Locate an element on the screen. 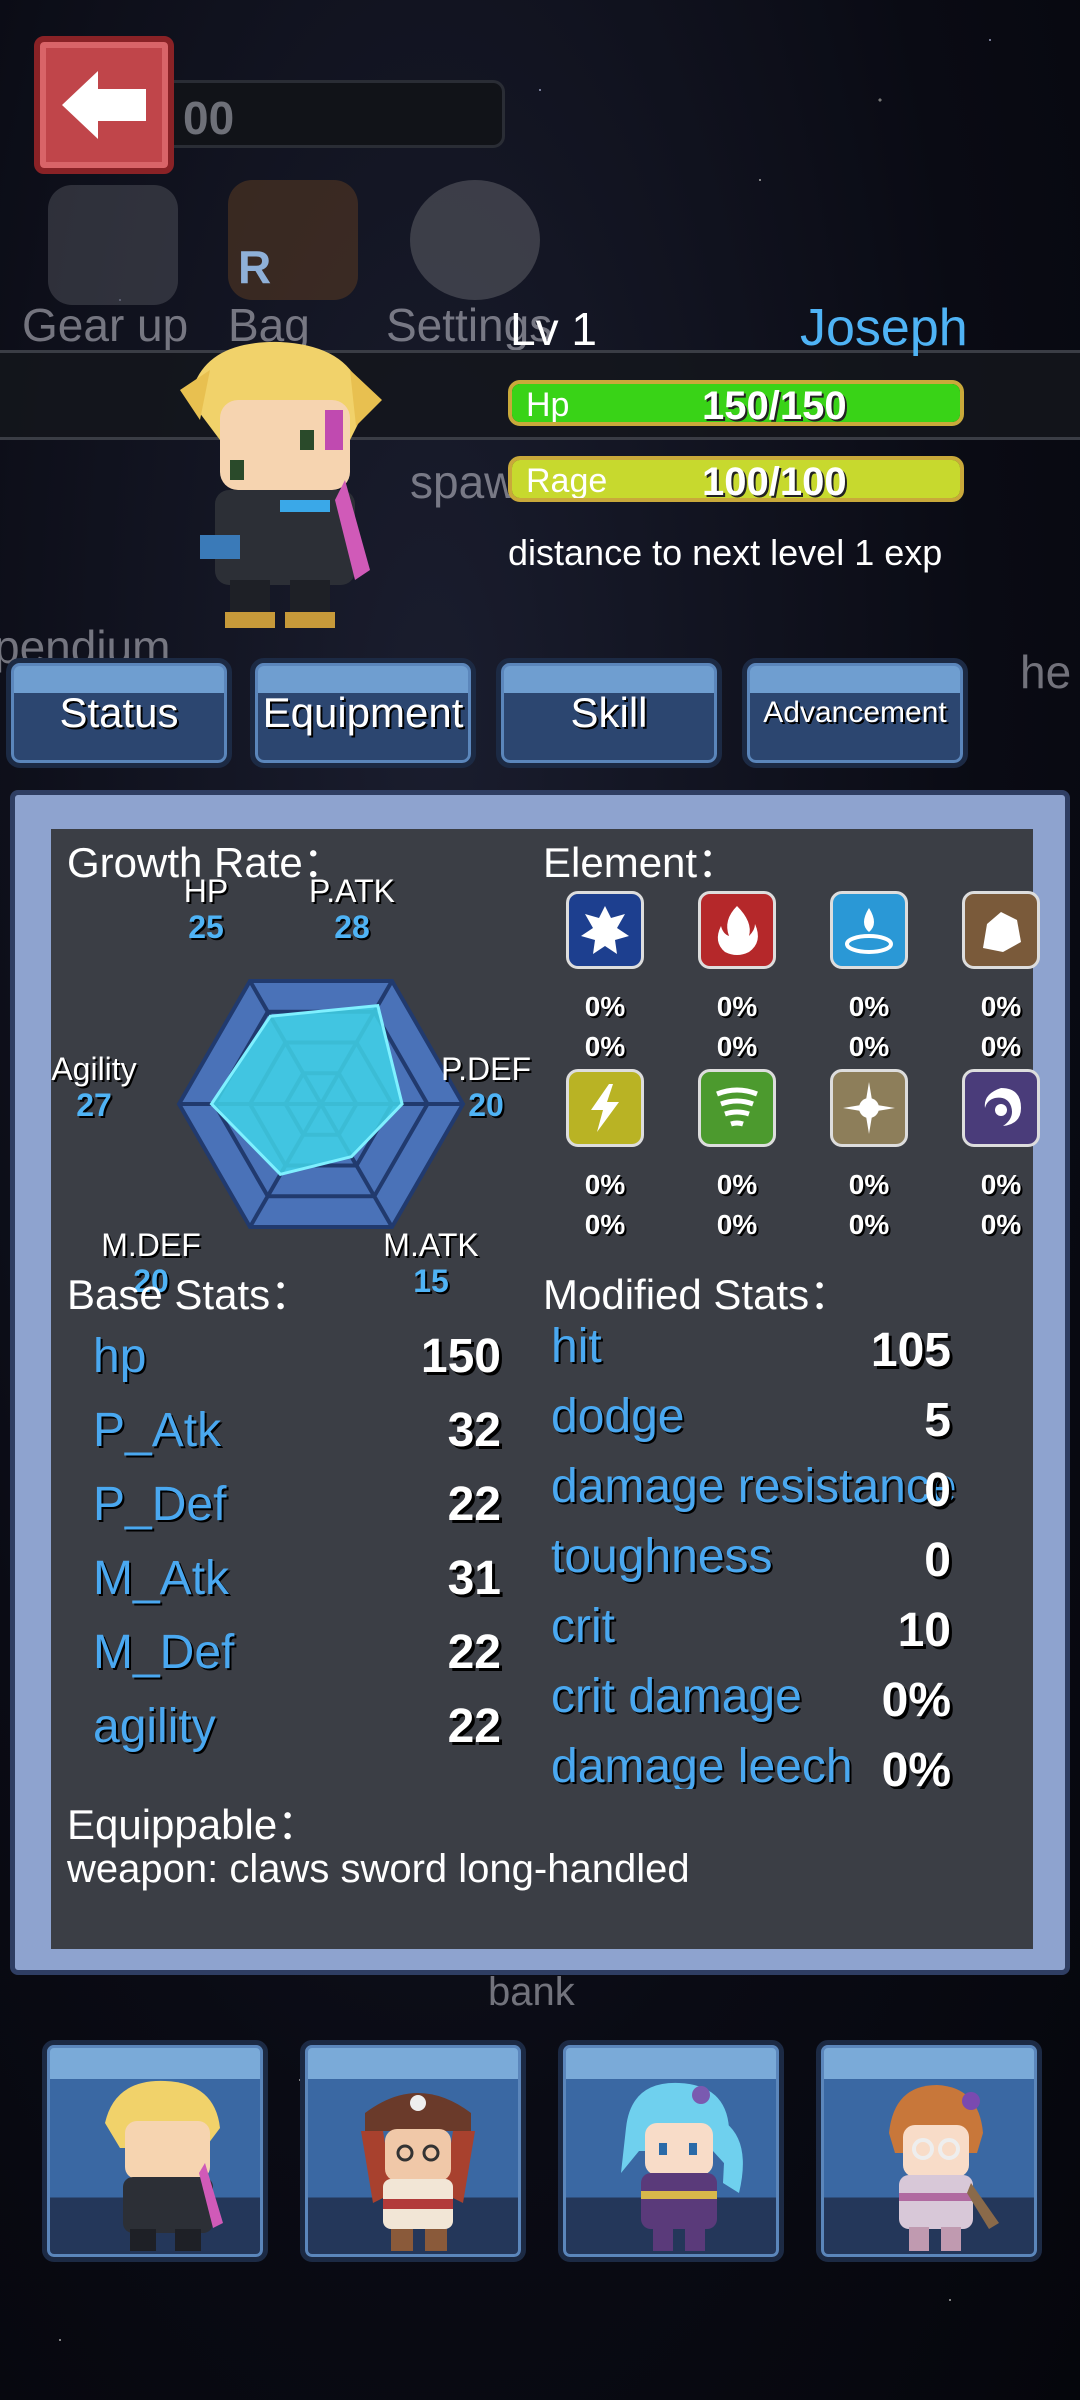 Image resolution: width=1080 pixels, height=2400 pixels. equippable-weapons: weapon: claws sword long-handled is located at coordinates (378, 1869).